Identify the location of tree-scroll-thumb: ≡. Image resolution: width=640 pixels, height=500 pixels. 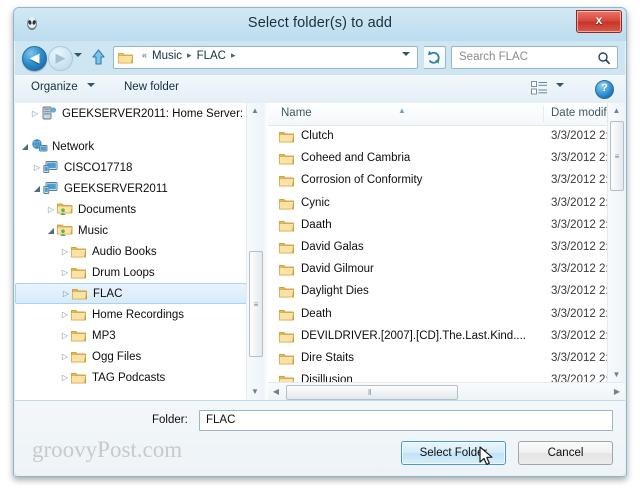
(256, 304).